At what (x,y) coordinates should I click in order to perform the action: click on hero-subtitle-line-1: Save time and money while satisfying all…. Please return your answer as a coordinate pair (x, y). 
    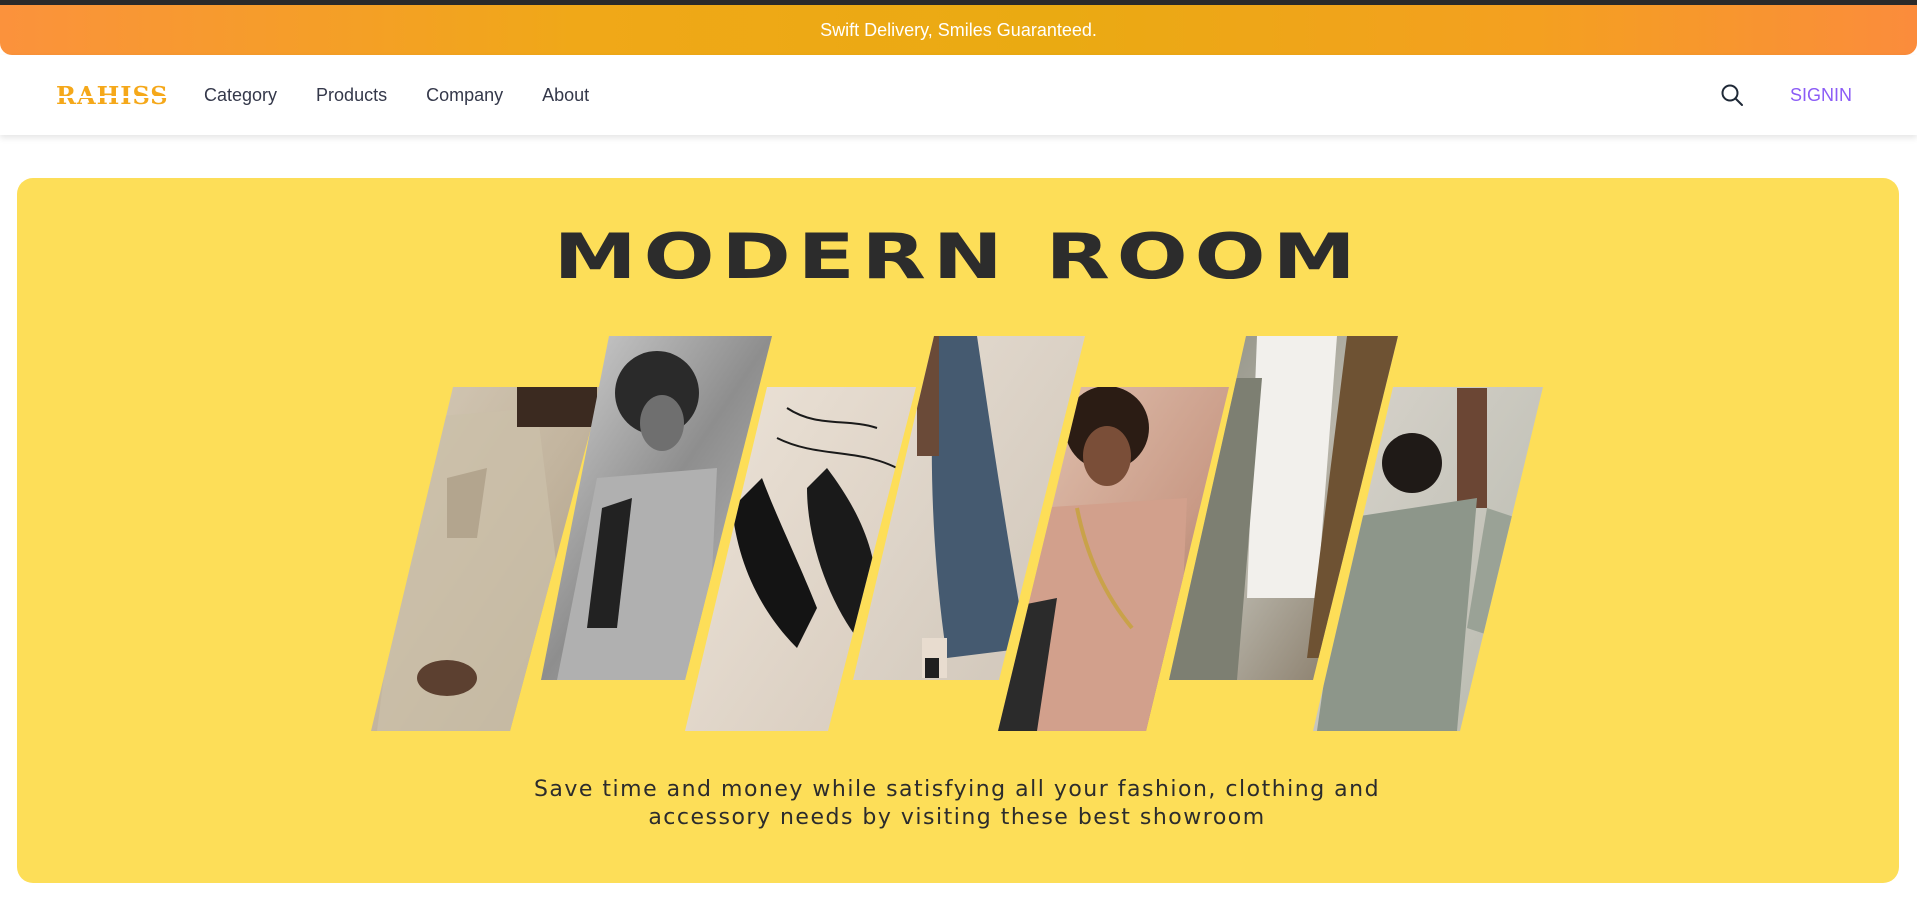
    Looking at the image, I should click on (957, 789).